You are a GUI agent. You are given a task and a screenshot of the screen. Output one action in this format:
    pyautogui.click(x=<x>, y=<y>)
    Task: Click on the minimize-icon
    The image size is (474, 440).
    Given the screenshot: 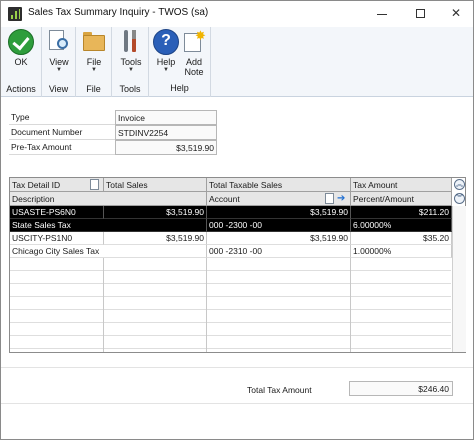 What is the action you would take?
    pyautogui.click(x=382, y=14)
    